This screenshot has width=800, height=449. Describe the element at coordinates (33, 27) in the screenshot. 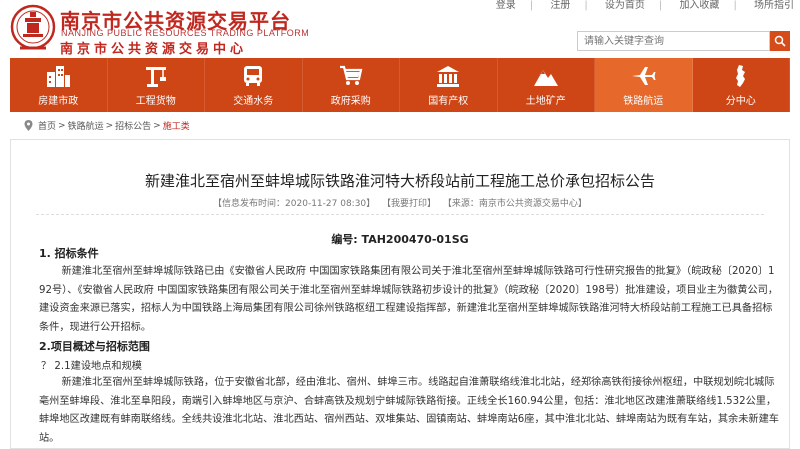

I see `seal-logo-icon` at that location.